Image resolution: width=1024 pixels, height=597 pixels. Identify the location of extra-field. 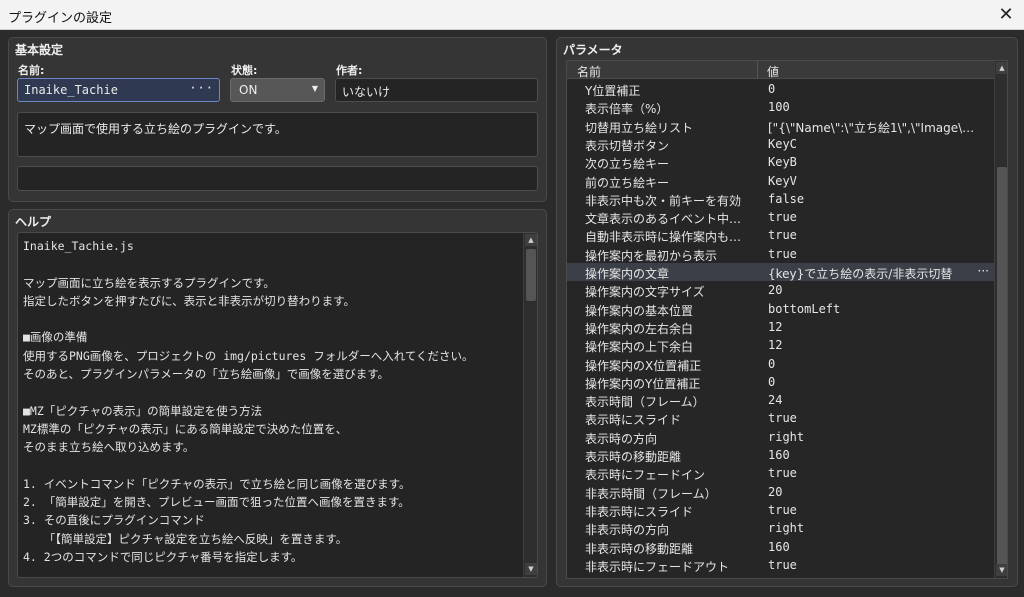
(277, 178).